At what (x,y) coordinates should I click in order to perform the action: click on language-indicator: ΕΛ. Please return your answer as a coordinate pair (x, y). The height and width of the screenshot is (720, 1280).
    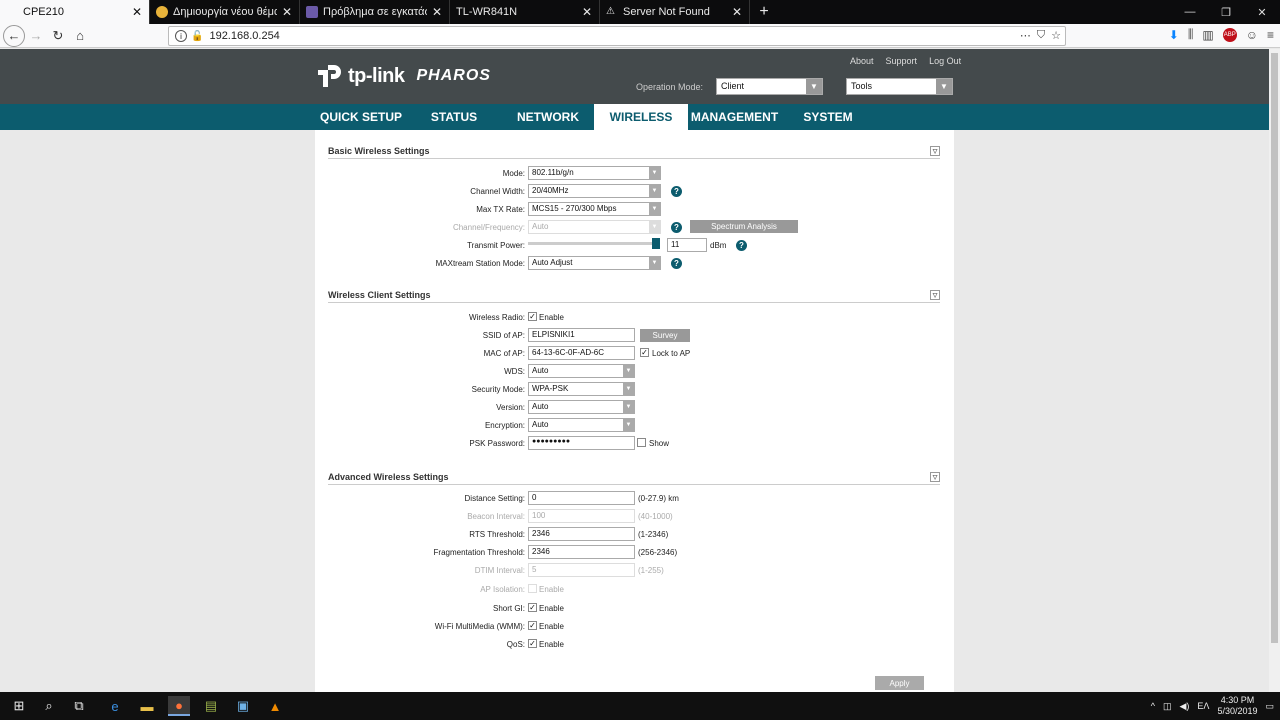
    Looking at the image, I should click on (1203, 706).